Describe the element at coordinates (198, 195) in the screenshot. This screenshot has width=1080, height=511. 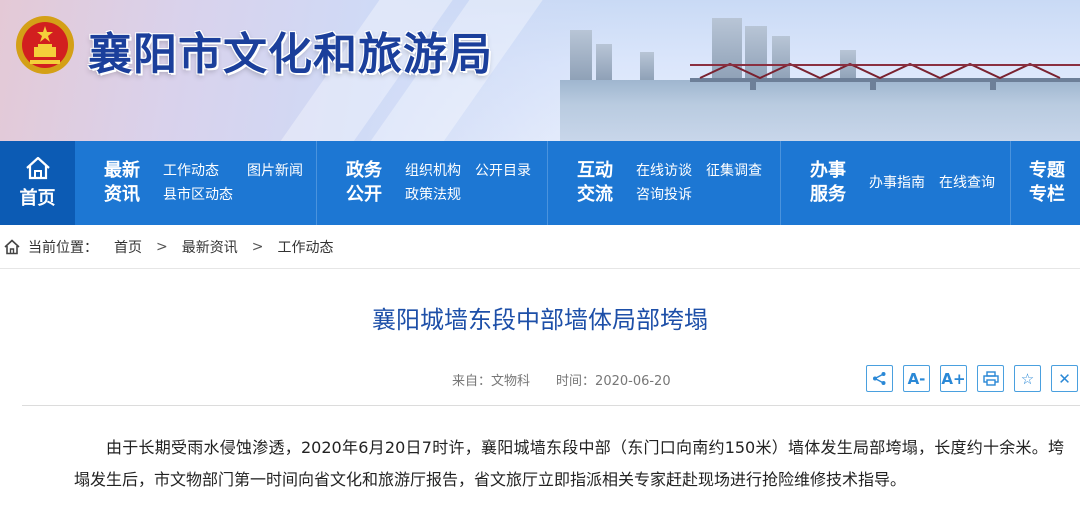
I see `nav-link-county-news: 县市区动态` at that location.